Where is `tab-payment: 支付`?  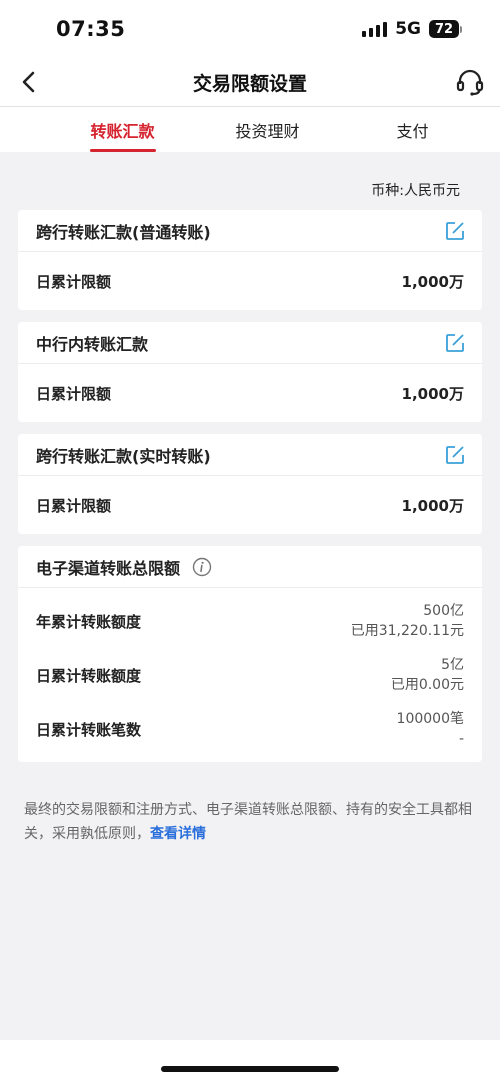
tab-payment: 支付 is located at coordinates (412, 129).